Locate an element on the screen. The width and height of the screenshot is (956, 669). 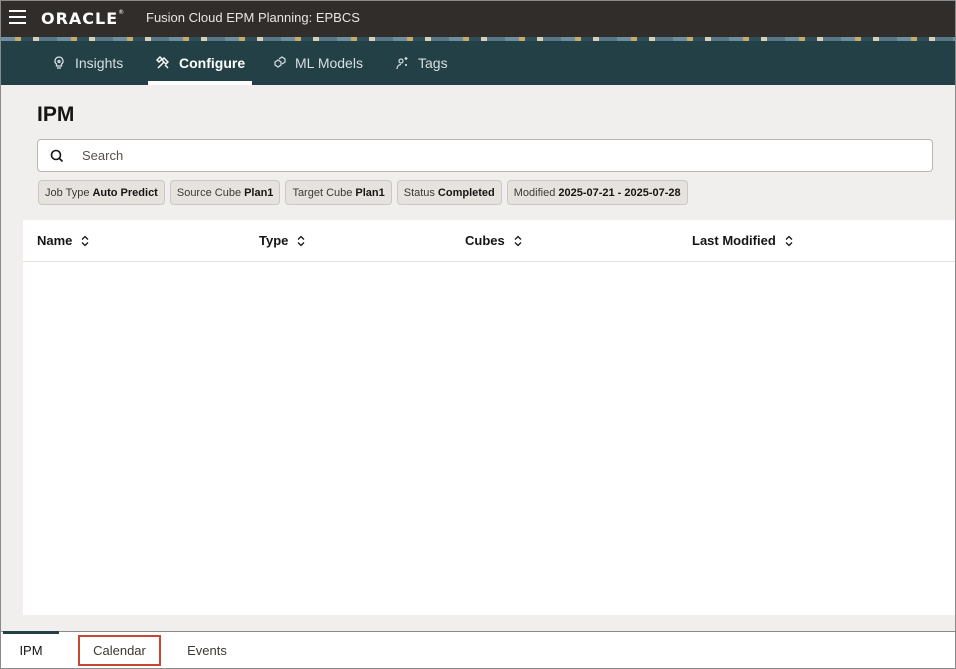
column-label: Last Modified is located at coordinates (734, 240).